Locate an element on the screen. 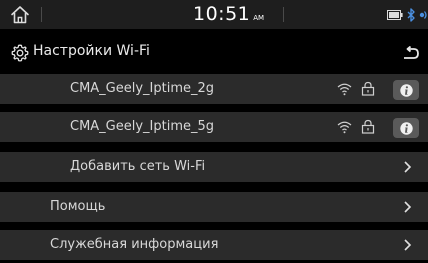 This screenshot has width=428, height=263. help-label: Помощь is located at coordinates (78, 206).